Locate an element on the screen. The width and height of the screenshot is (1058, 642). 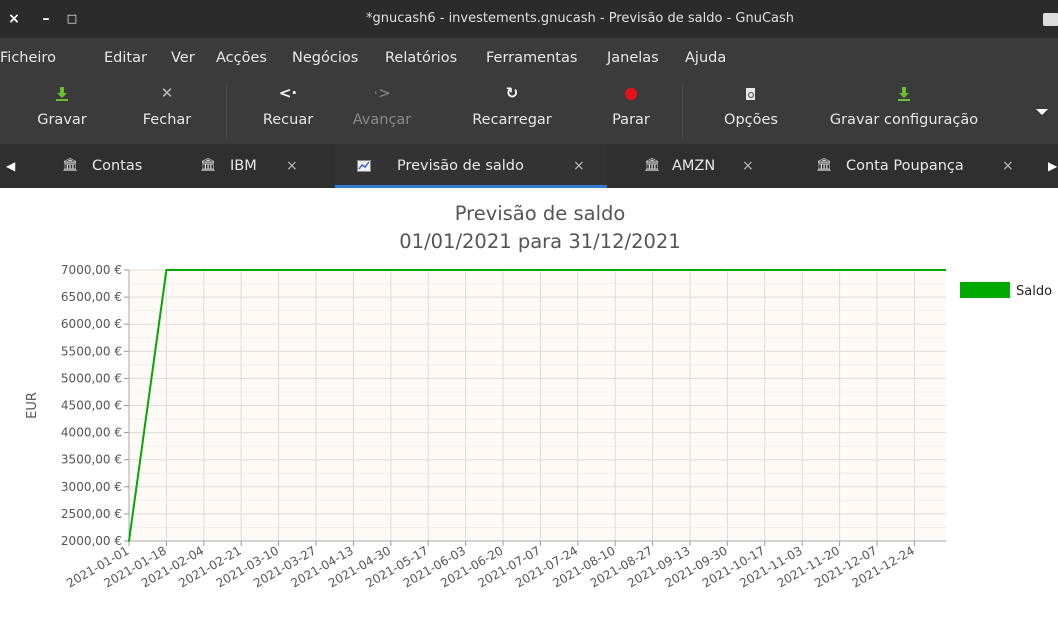
y-tick-label: 2500,00 € is located at coordinates (91, 514).